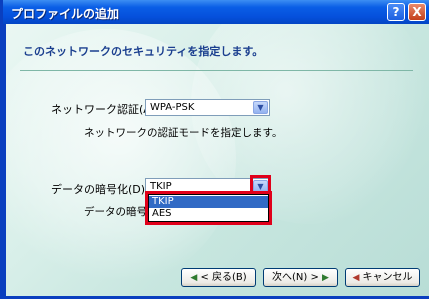 Image resolution: width=429 pixels, height=299 pixels. What do you see at coordinates (325, 278) in the screenshot?
I see `next-arrow-icon: ▶` at bounding box center [325, 278].